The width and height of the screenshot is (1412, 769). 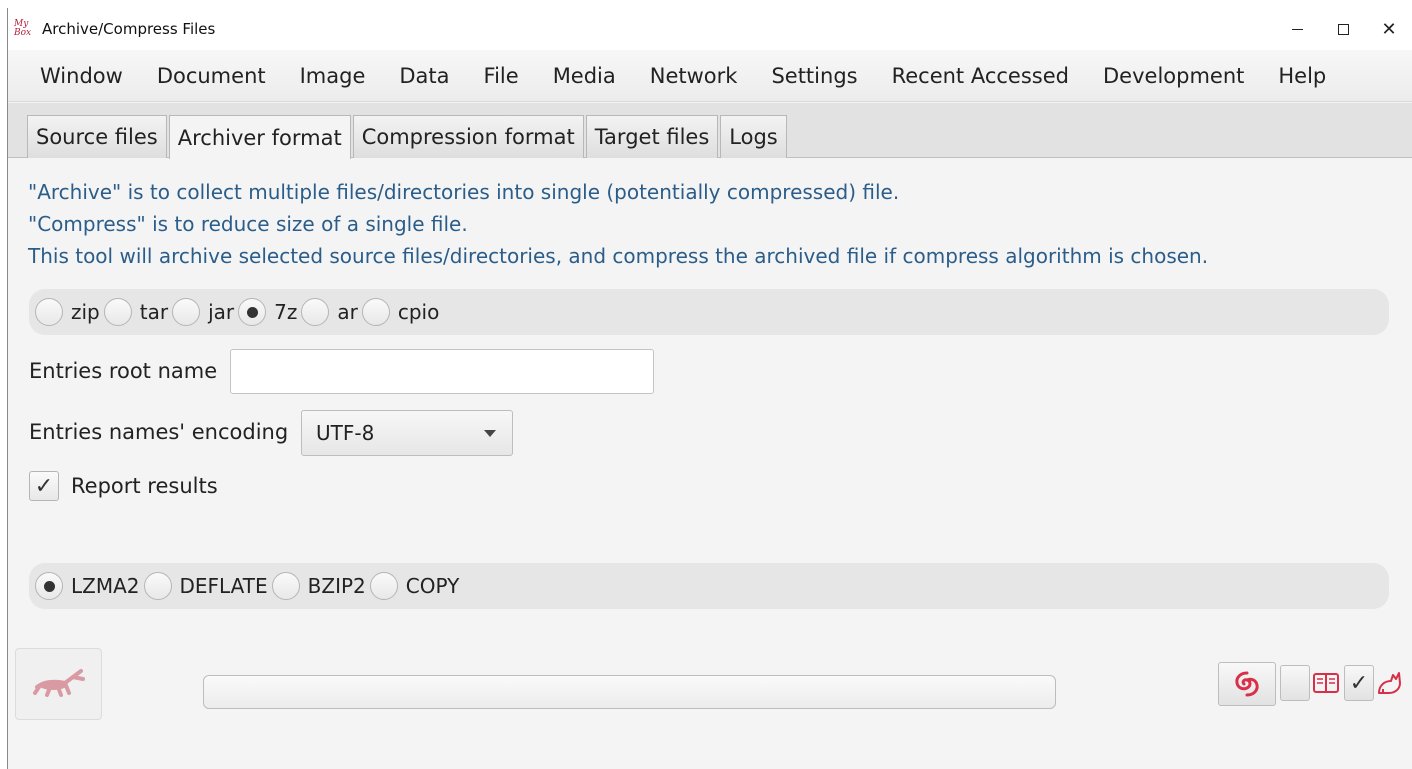 What do you see at coordinates (490, 433) in the screenshot?
I see `chevron-down-icon` at bounding box center [490, 433].